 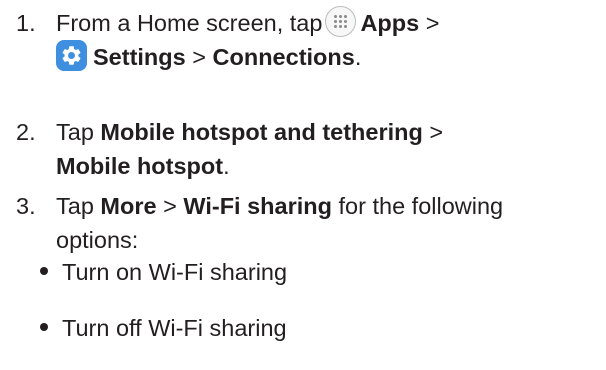 I want to click on step-line: From a Home screen, tap Apps >, so click(x=331, y=23).